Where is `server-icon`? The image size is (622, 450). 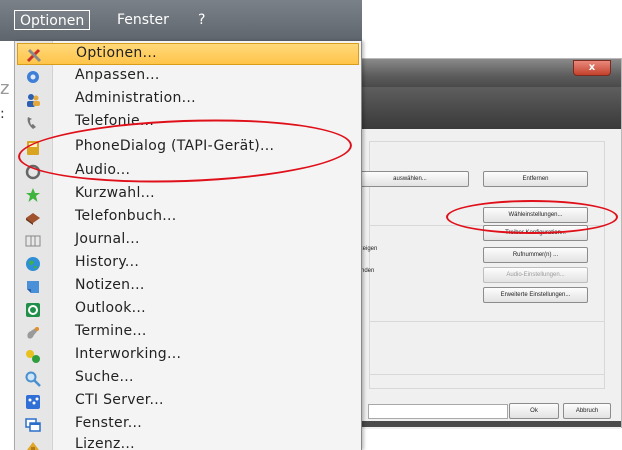 server-icon is located at coordinates (33, 402).